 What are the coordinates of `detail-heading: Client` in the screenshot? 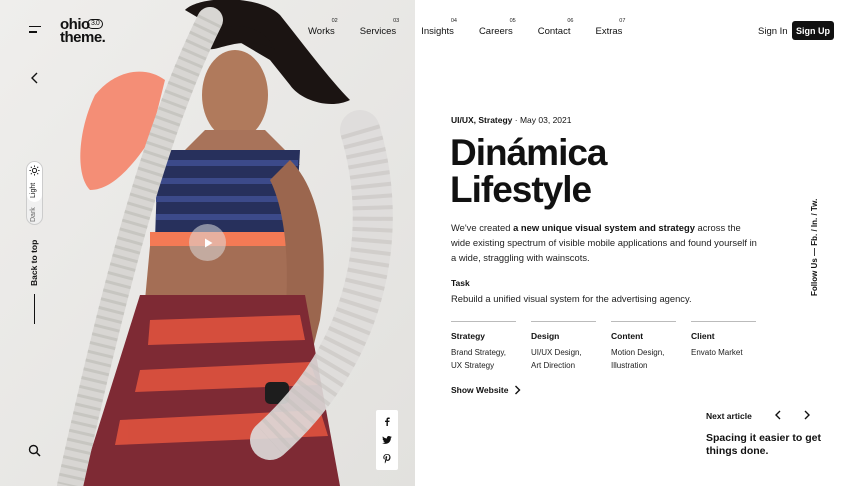 It's located at (703, 336).